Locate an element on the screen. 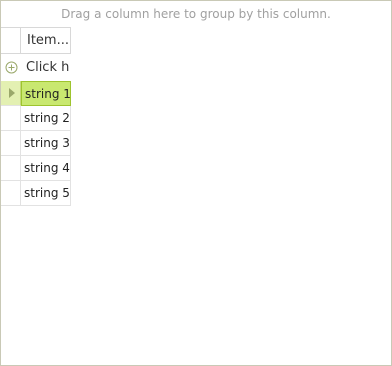  table-cell: string 5 is located at coordinates (46, 193).